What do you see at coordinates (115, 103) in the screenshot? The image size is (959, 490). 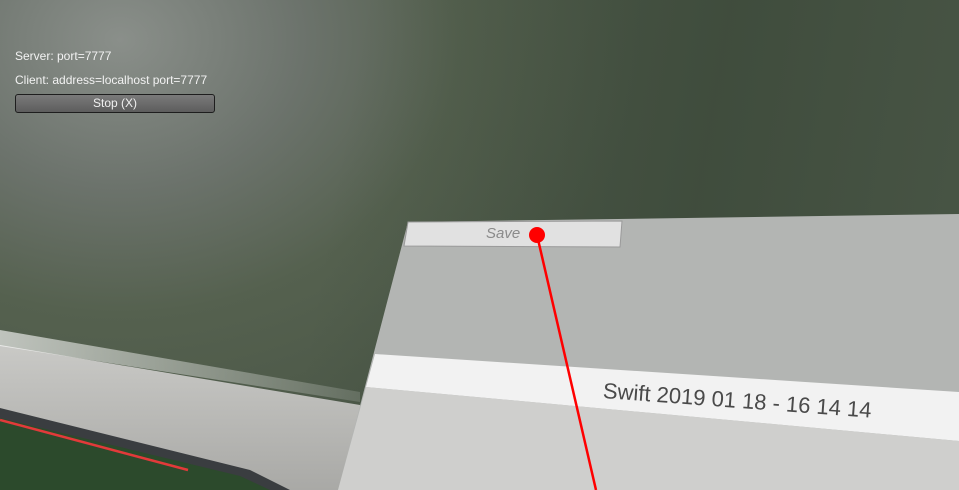 I see `stop-button: Stop (X)` at bounding box center [115, 103].